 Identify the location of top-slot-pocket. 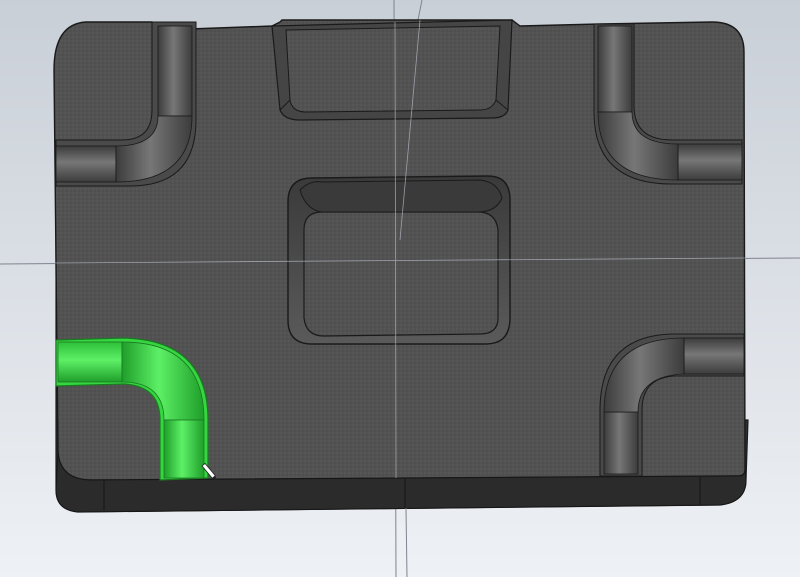
(392, 70).